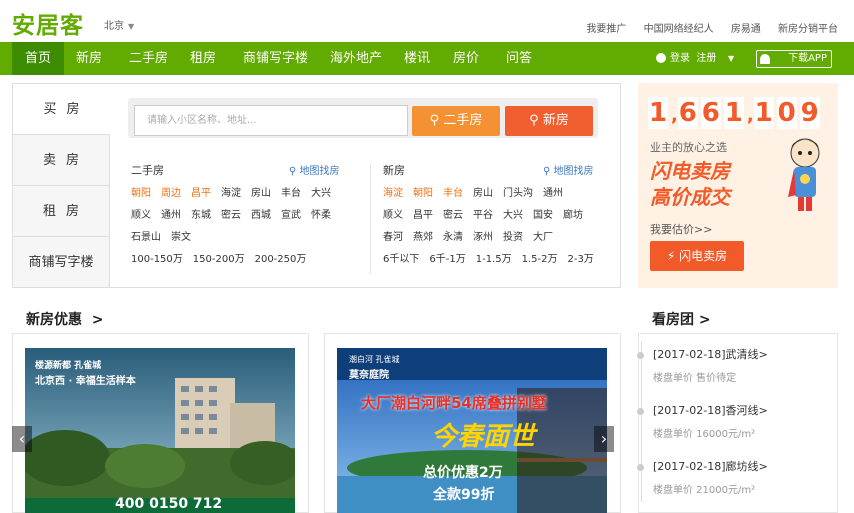 The image size is (854, 513). What do you see at coordinates (447, 259) in the screenshot?
I see `quick-link: 6千-1万` at bounding box center [447, 259].